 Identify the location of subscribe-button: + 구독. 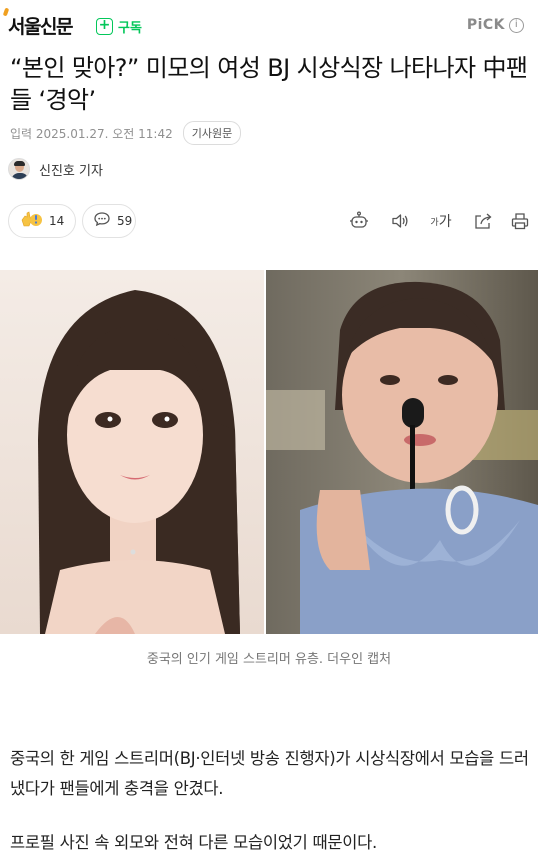
(119, 26).